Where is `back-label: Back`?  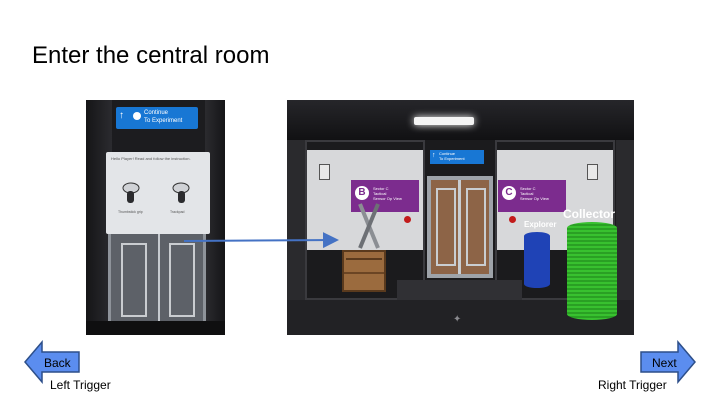
back-label: Back is located at coordinates (57, 363).